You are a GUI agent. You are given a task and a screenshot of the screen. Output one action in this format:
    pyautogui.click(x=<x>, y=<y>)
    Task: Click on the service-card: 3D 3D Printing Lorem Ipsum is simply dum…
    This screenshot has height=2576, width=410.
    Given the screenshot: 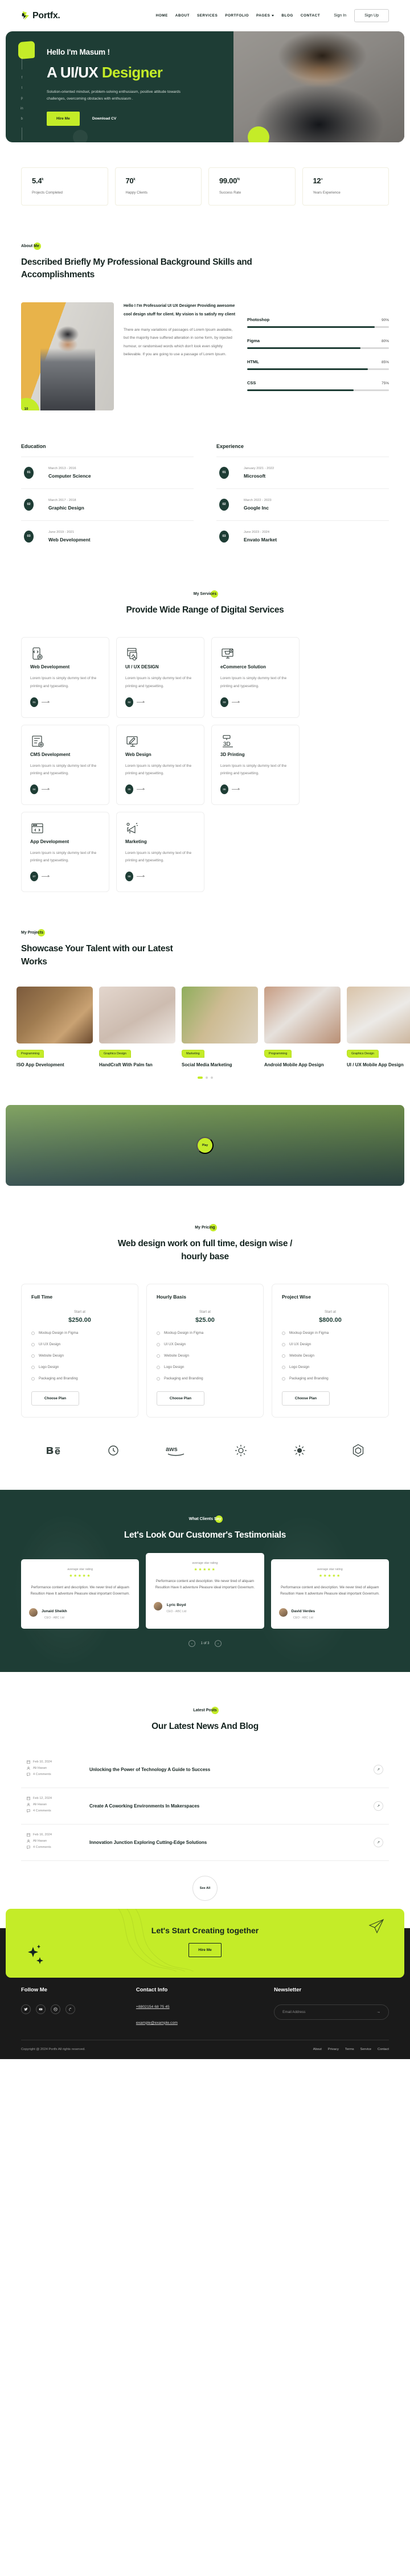 What is the action you would take?
    pyautogui.click(x=255, y=764)
    